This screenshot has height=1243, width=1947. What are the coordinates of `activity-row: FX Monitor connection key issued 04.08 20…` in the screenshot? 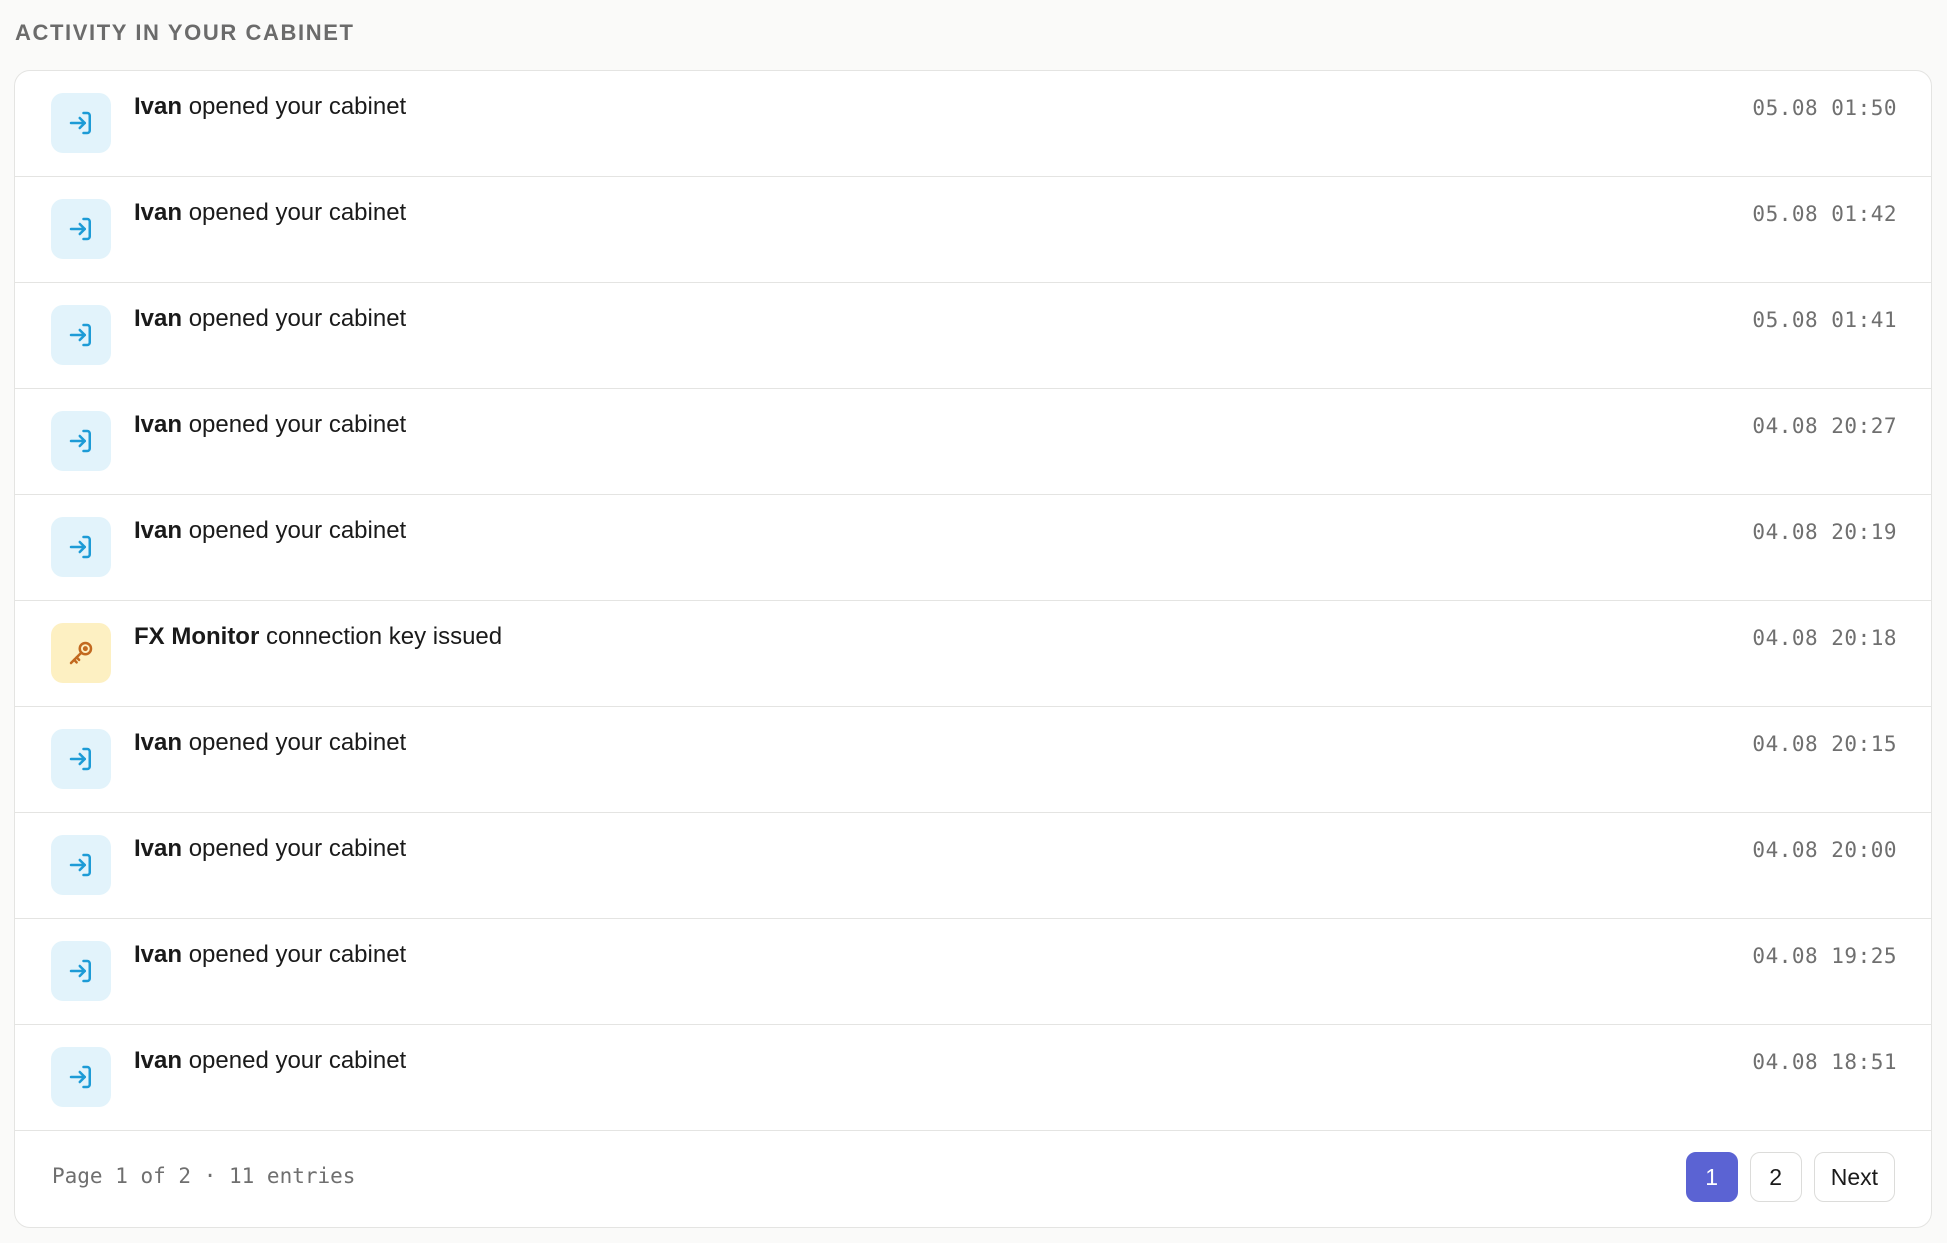 It's located at (973, 654).